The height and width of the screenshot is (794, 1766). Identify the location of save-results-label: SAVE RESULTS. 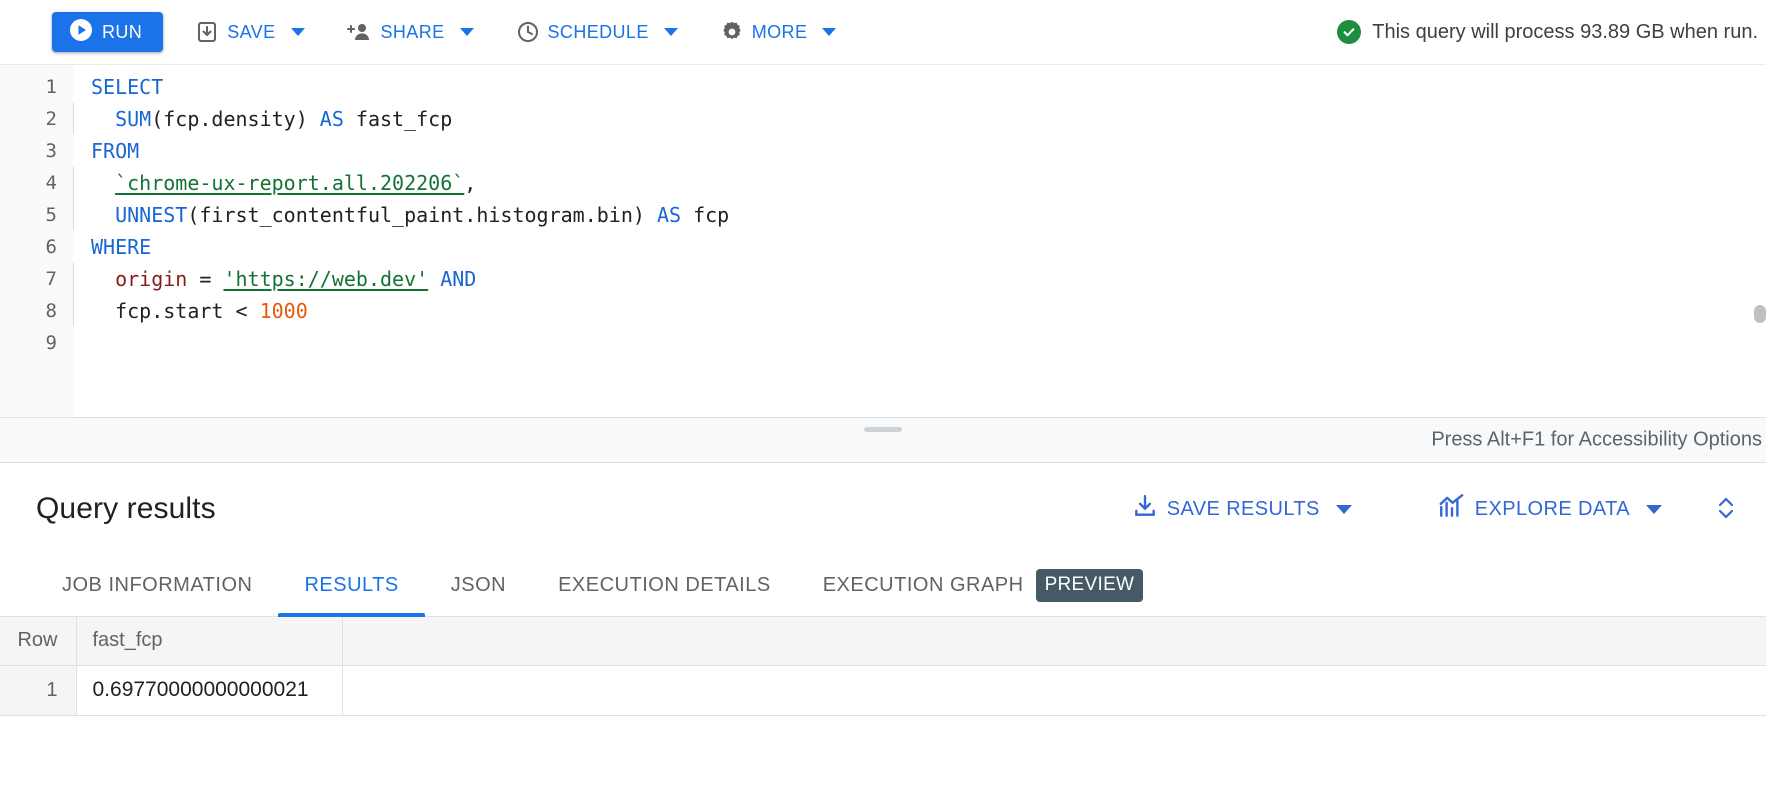
(1243, 508).